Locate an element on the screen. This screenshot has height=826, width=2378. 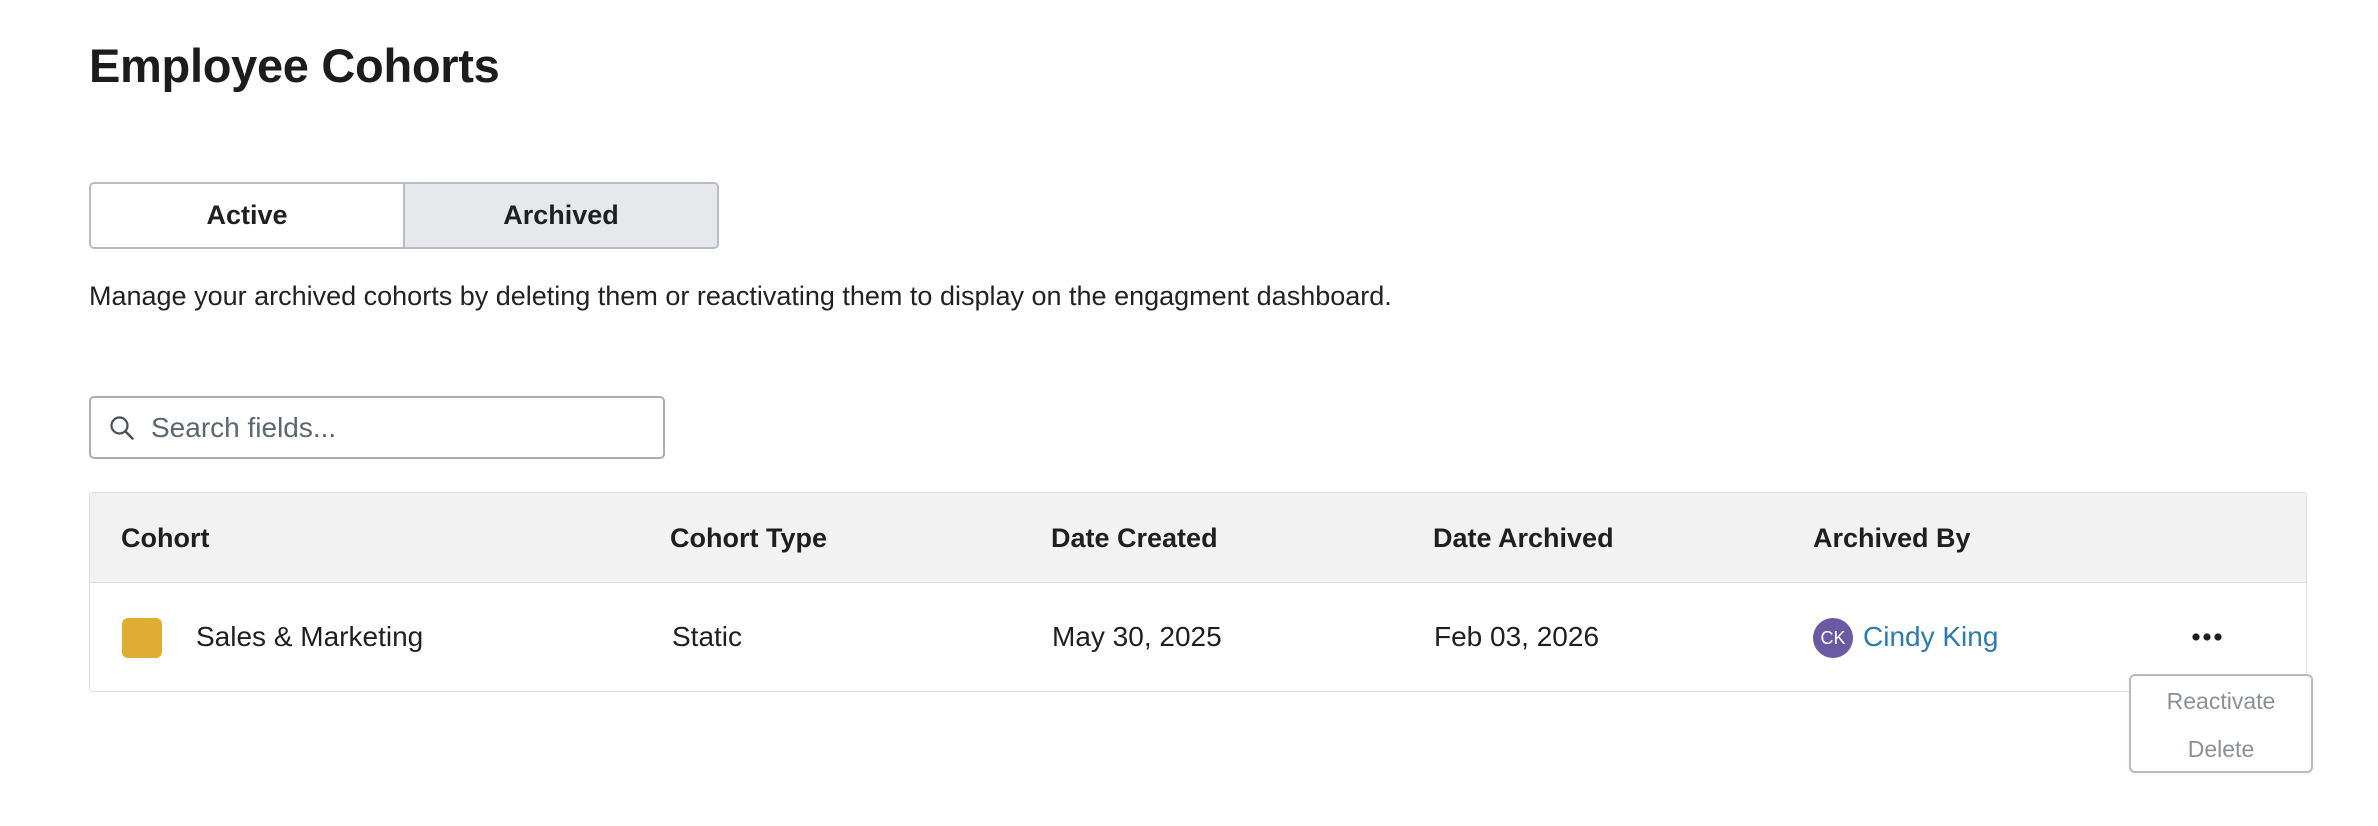
search-input is located at coordinates (391, 427).